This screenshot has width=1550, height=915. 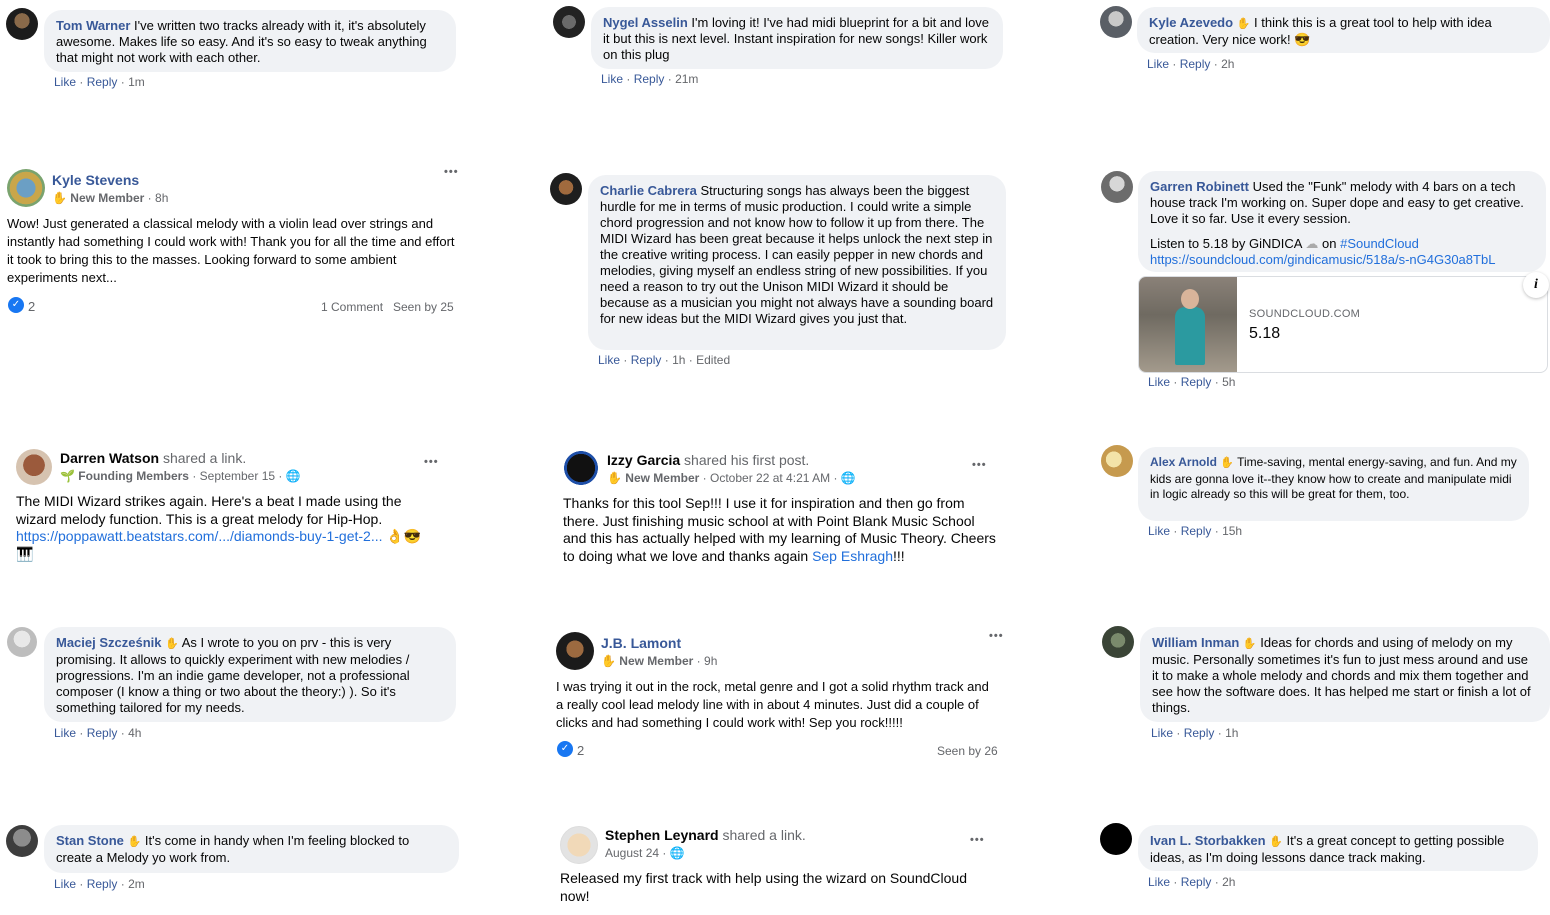 What do you see at coordinates (1183, 462) in the screenshot?
I see `comment-author: Alex Arnold` at bounding box center [1183, 462].